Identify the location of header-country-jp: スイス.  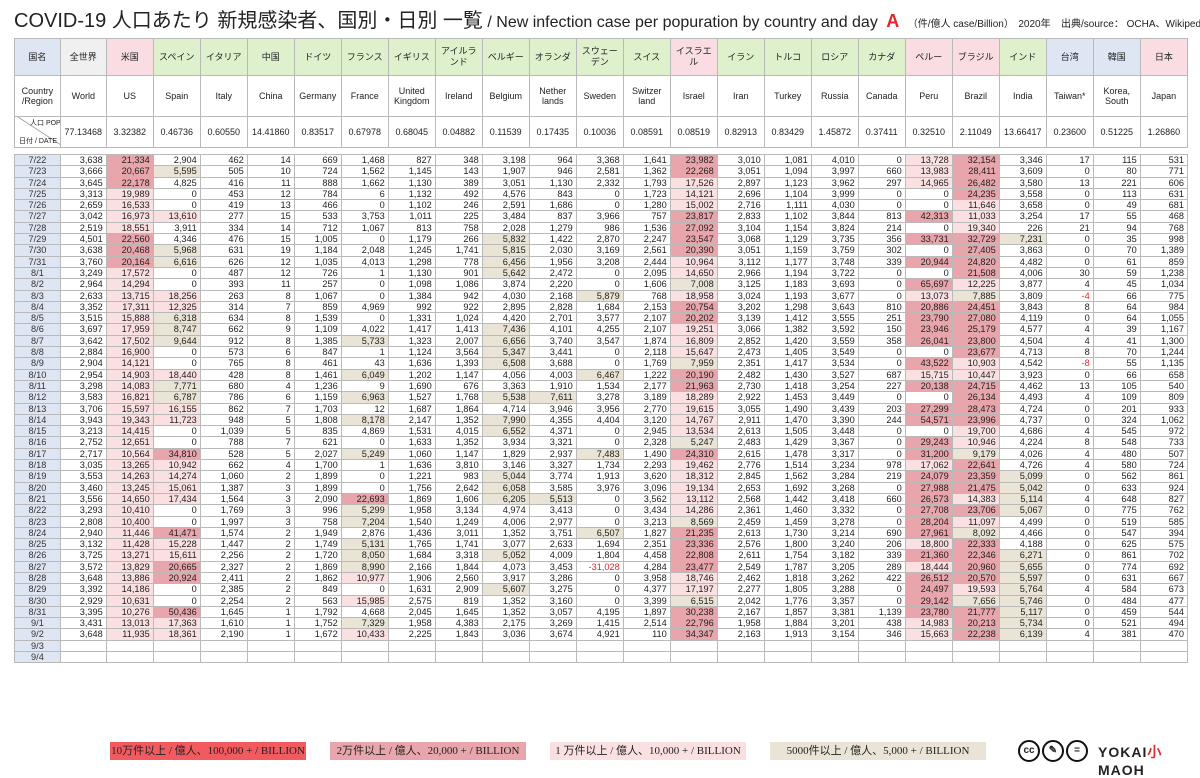
(646, 57).